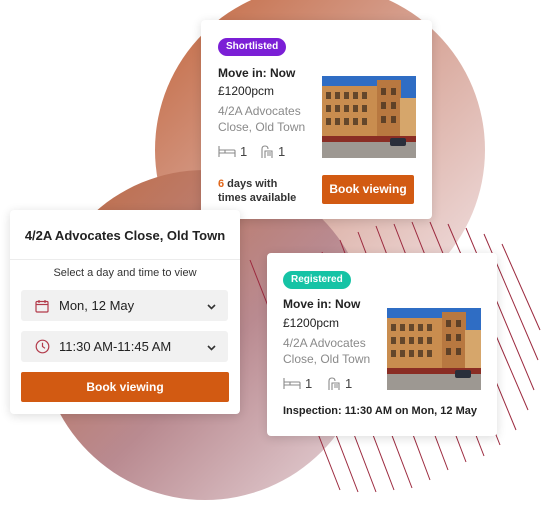 Image resolution: width=554 pixels, height=507 pixels. Describe the element at coordinates (115, 346) in the screenshot. I see `time-value: 11:30 AM-11:45 AM` at that location.